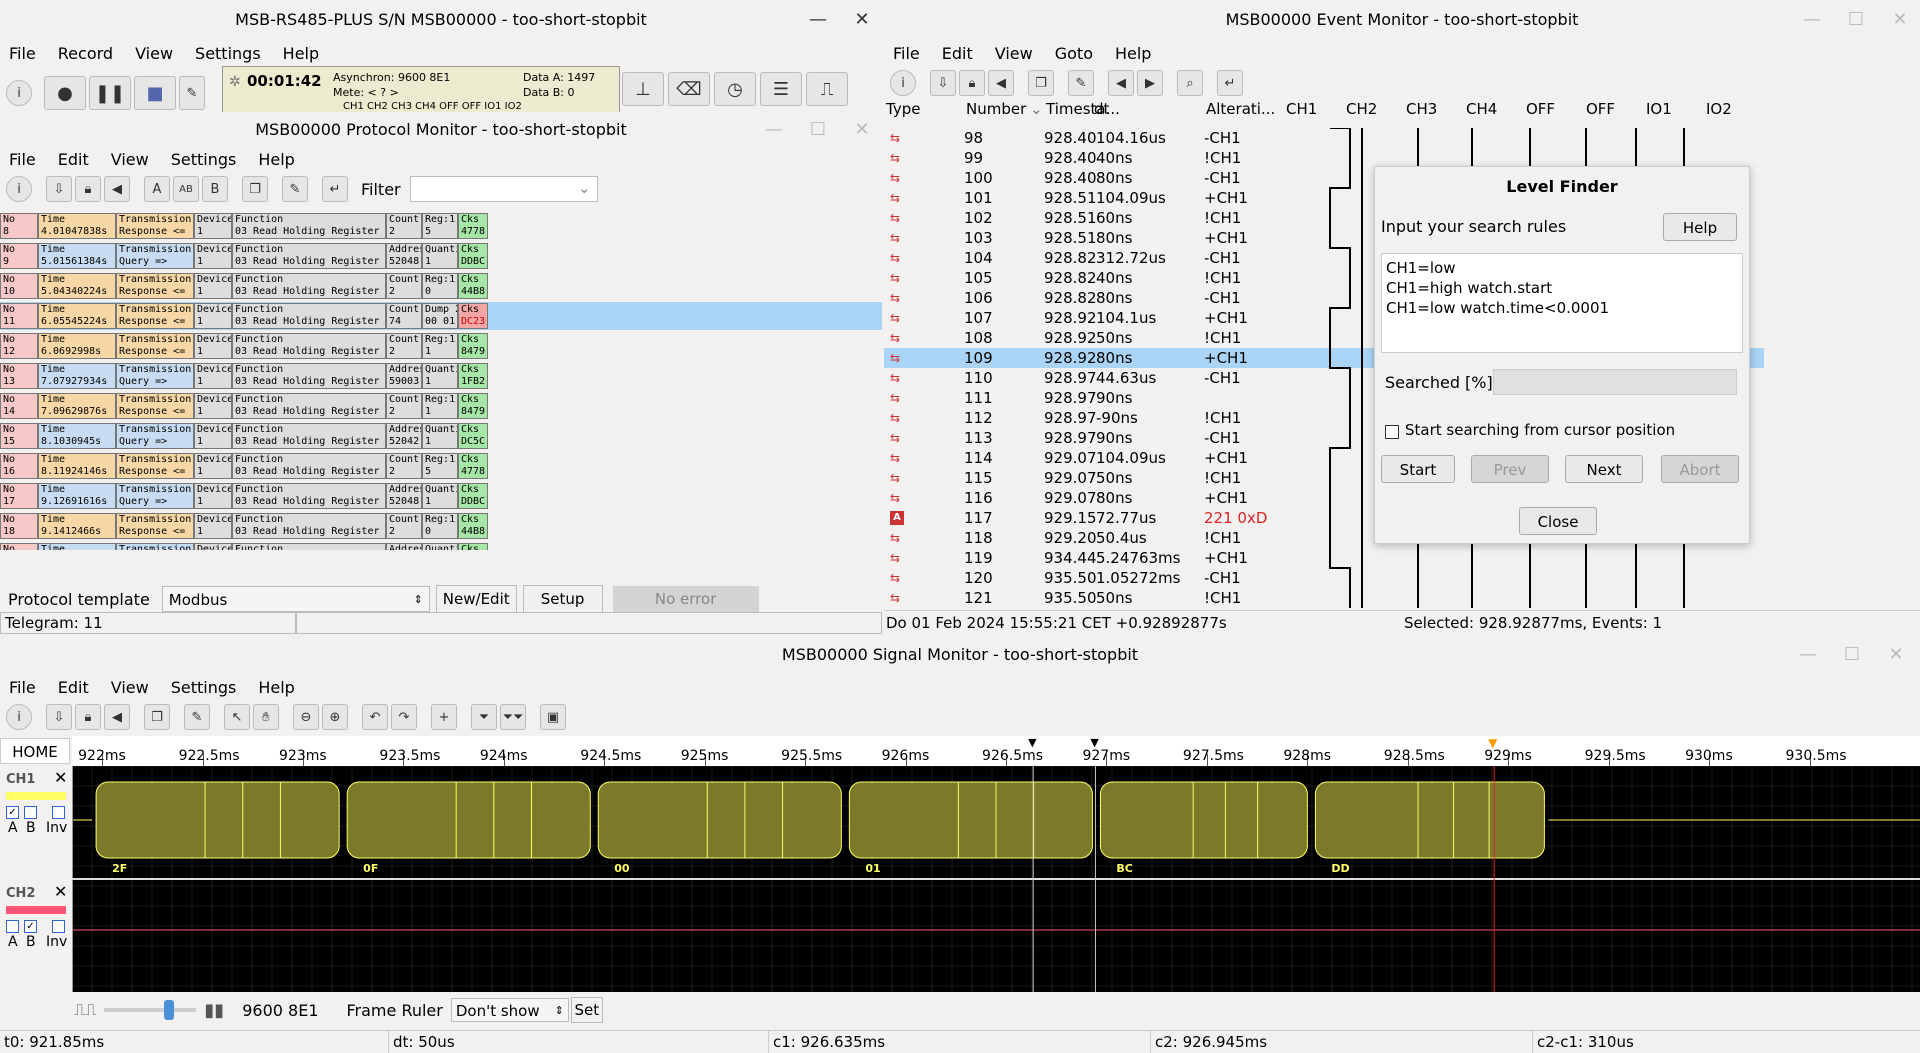  Describe the element at coordinates (1190, 83) in the screenshot. I see `search-icon: ⌕` at that location.